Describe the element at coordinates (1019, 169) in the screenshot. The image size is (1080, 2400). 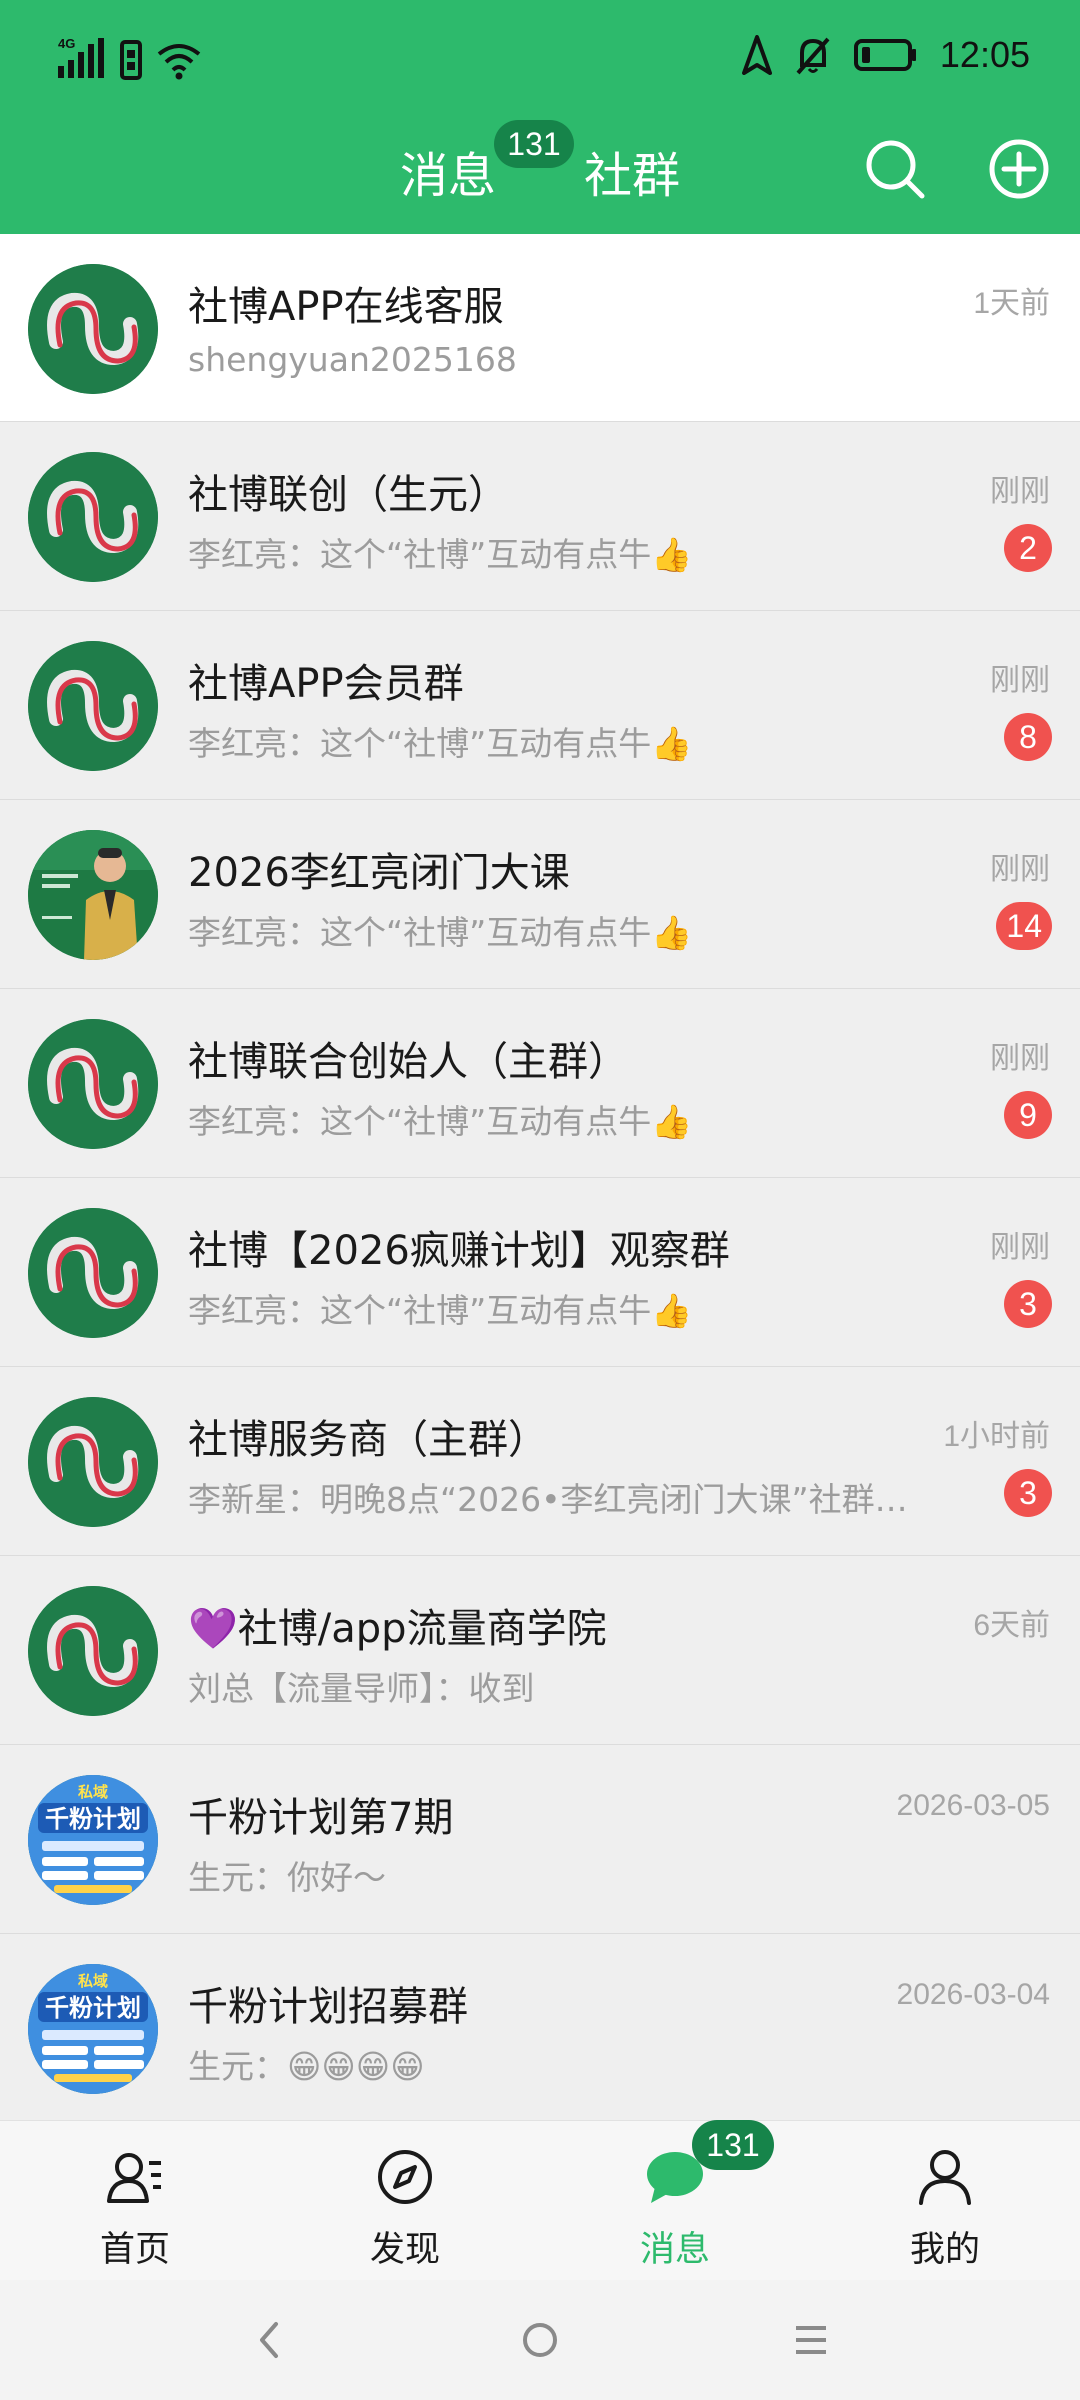
I see `add-circle-icon` at that location.